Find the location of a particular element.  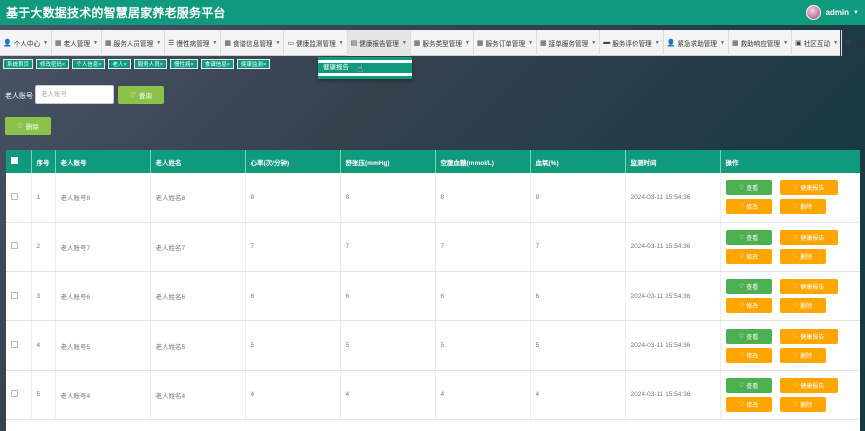

tab: 系统首页 is located at coordinates (18, 64).